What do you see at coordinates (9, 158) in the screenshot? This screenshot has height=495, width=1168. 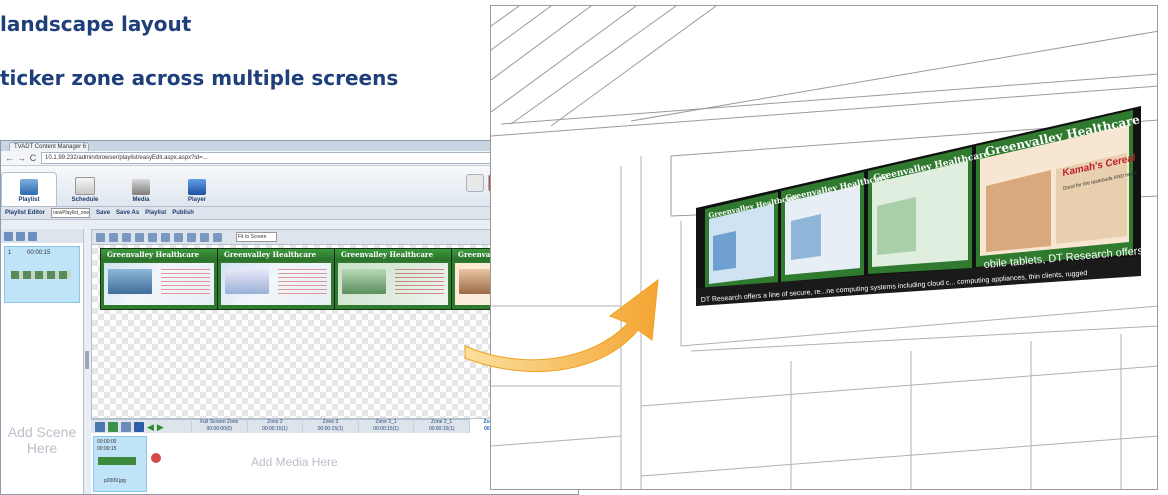 I see `back-icon: ←` at bounding box center [9, 158].